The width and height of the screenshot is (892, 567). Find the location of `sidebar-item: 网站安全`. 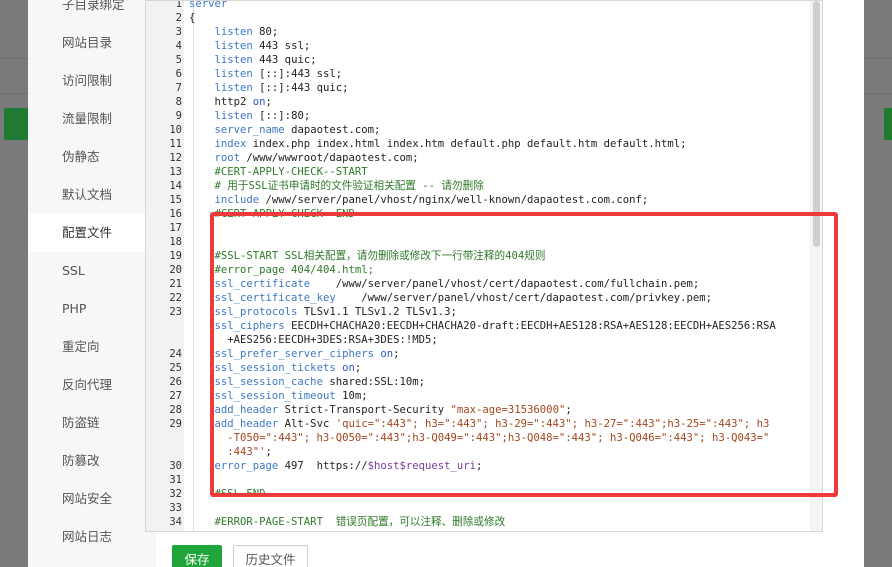

sidebar-item: 网站安全 is located at coordinates (92, 499).